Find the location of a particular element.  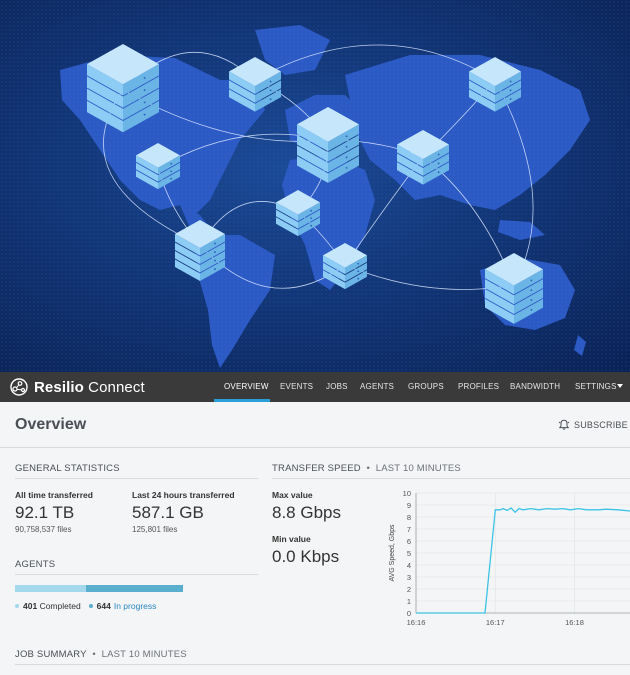

x-tick-label: 16:18 is located at coordinates (574, 622).